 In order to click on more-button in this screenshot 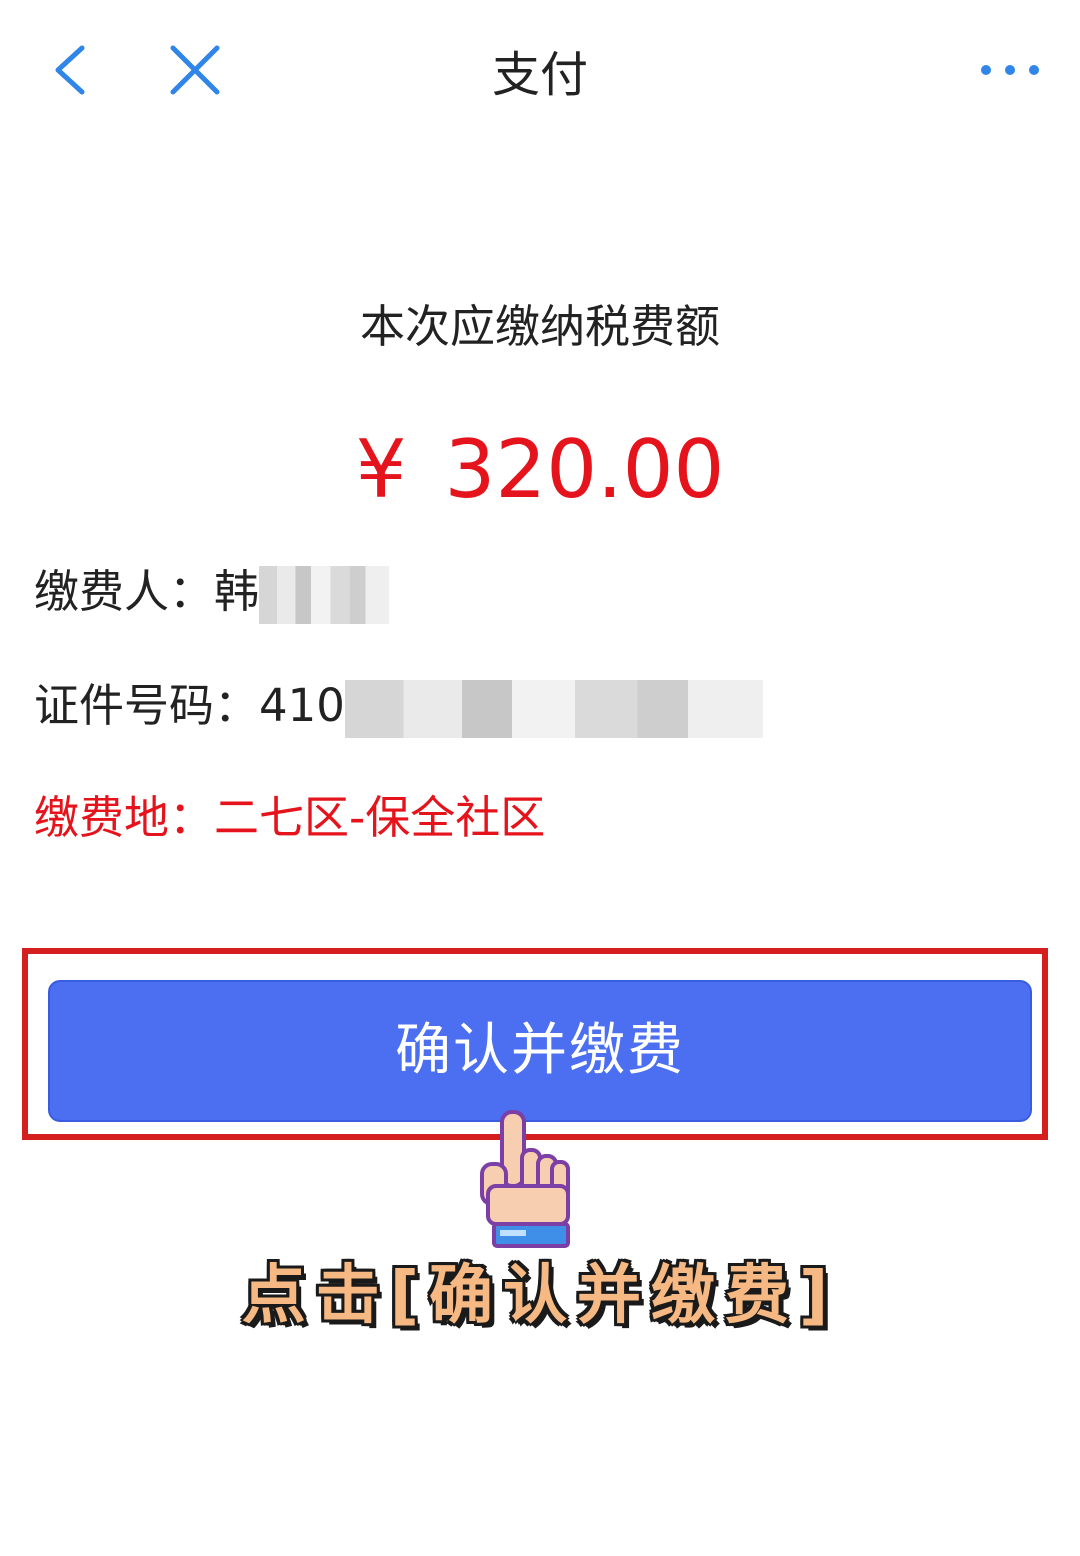, I will do `click(1010, 70)`.